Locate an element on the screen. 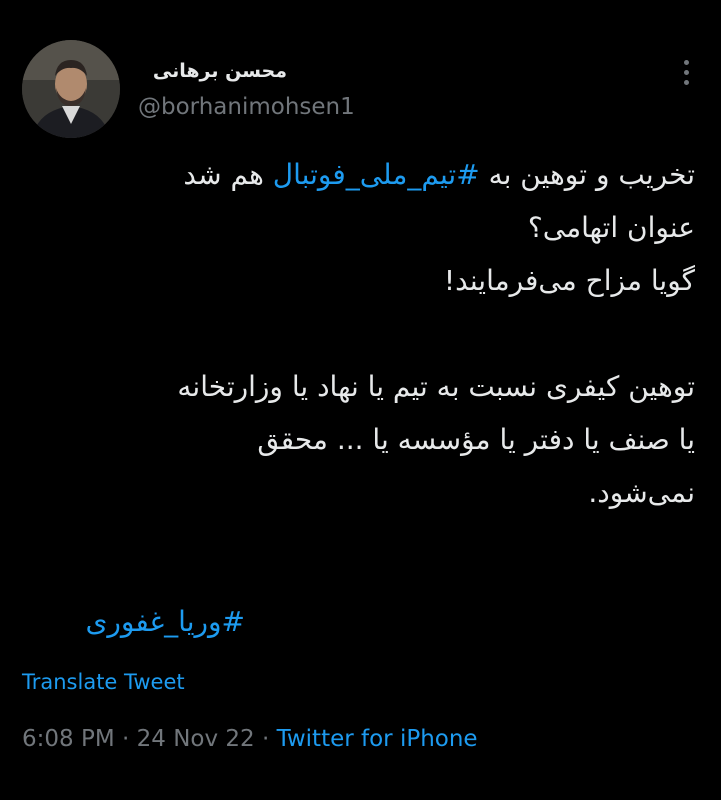 The width and height of the screenshot is (721, 800). avatar is located at coordinates (71, 89).